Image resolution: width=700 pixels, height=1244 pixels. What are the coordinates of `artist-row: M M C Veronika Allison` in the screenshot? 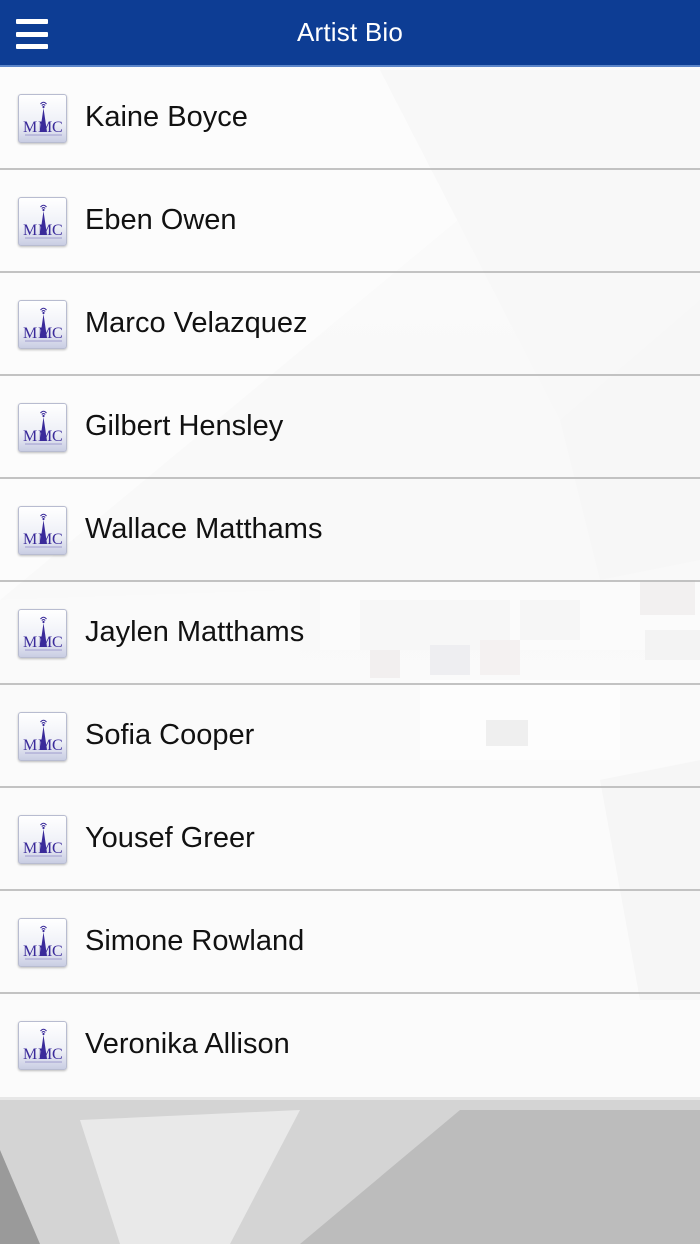 It's located at (350, 1045).